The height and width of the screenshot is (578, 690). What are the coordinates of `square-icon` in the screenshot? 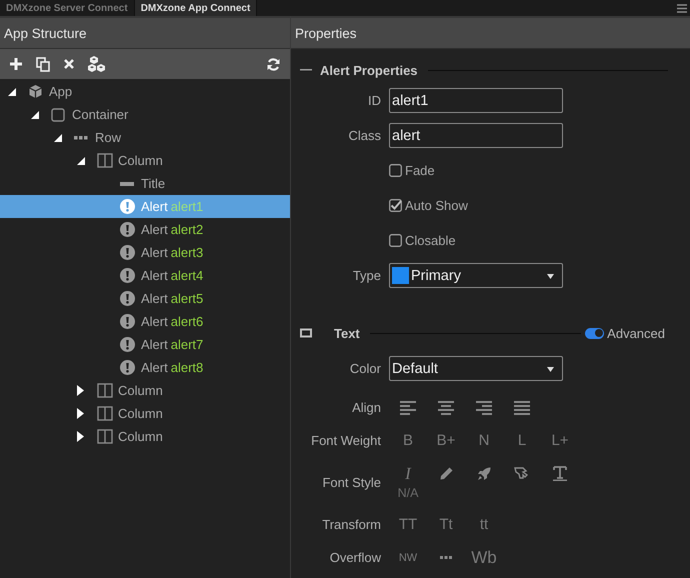 It's located at (58, 115).